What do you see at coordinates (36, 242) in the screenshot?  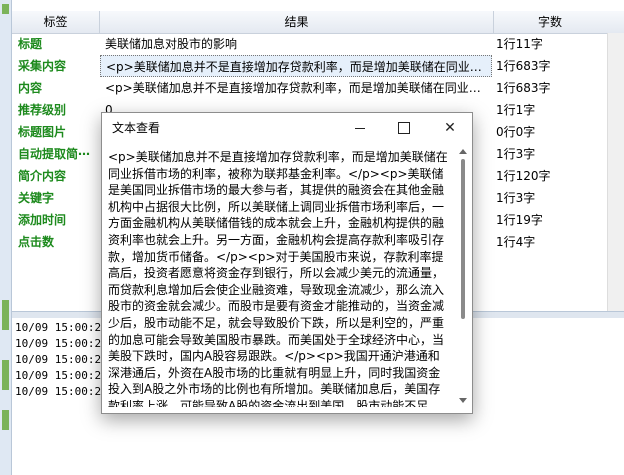 I see `row-label: 点击数` at bounding box center [36, 242].